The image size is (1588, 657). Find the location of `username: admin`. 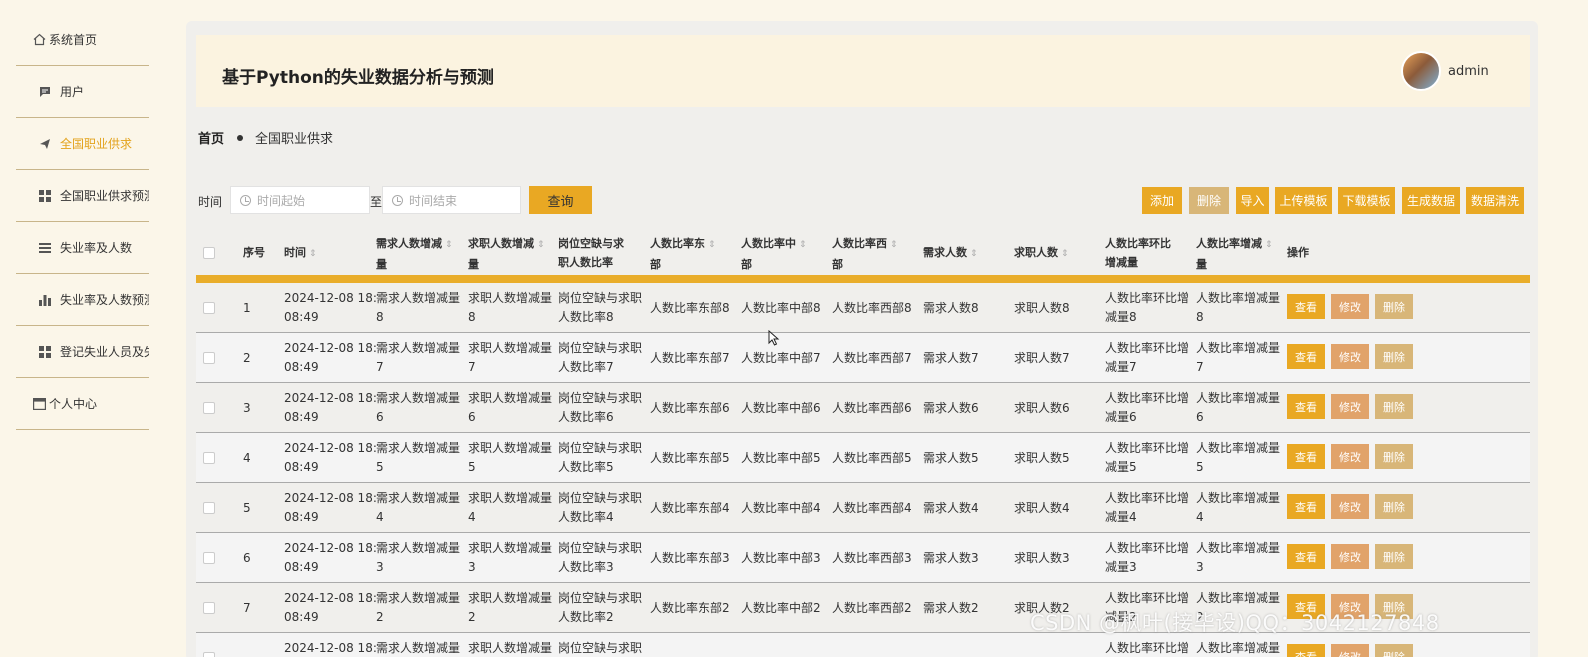

username: admin is located at coordinates (1468, 71).